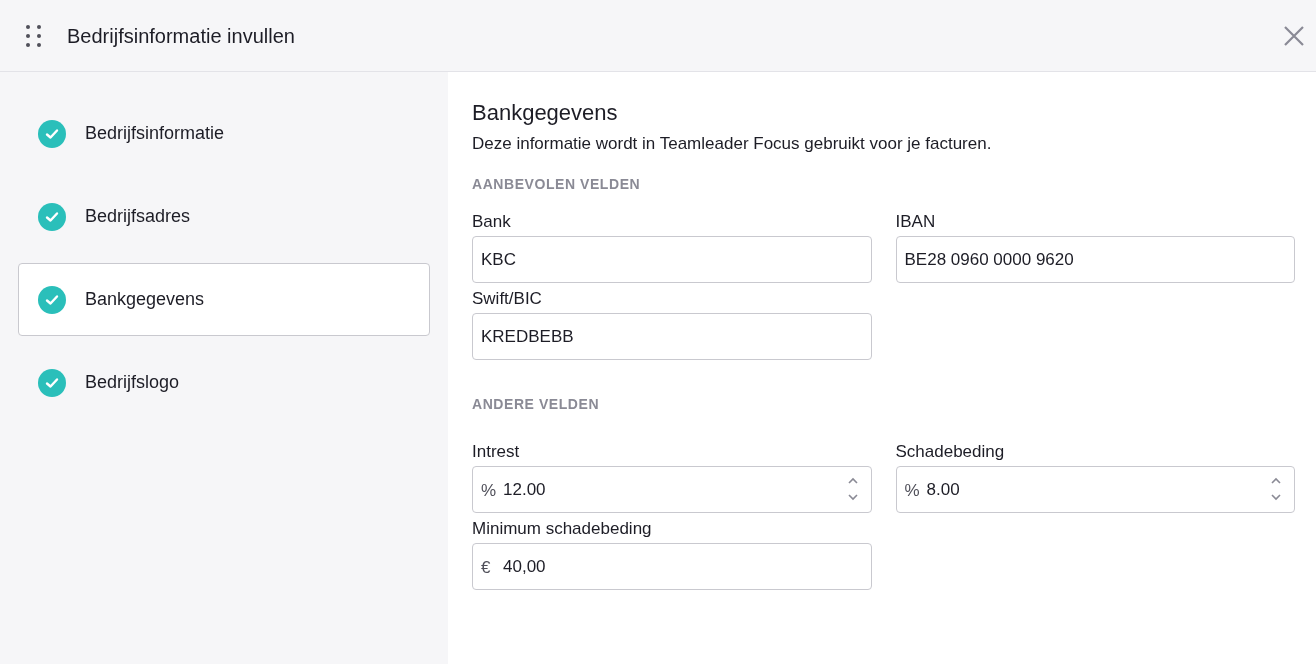 This screenshot has width=1316, height=664. I want to click on step-item: Bedrijfslogo, so click(224, 382).